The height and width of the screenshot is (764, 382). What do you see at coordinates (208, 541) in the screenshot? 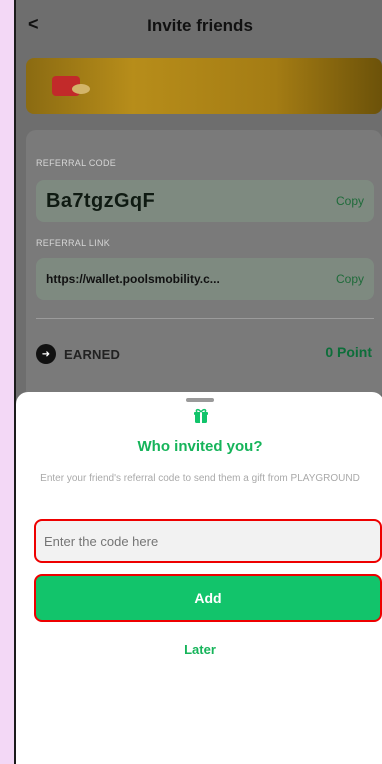
I see `referral-code-input` at bounding box center [208, 541].